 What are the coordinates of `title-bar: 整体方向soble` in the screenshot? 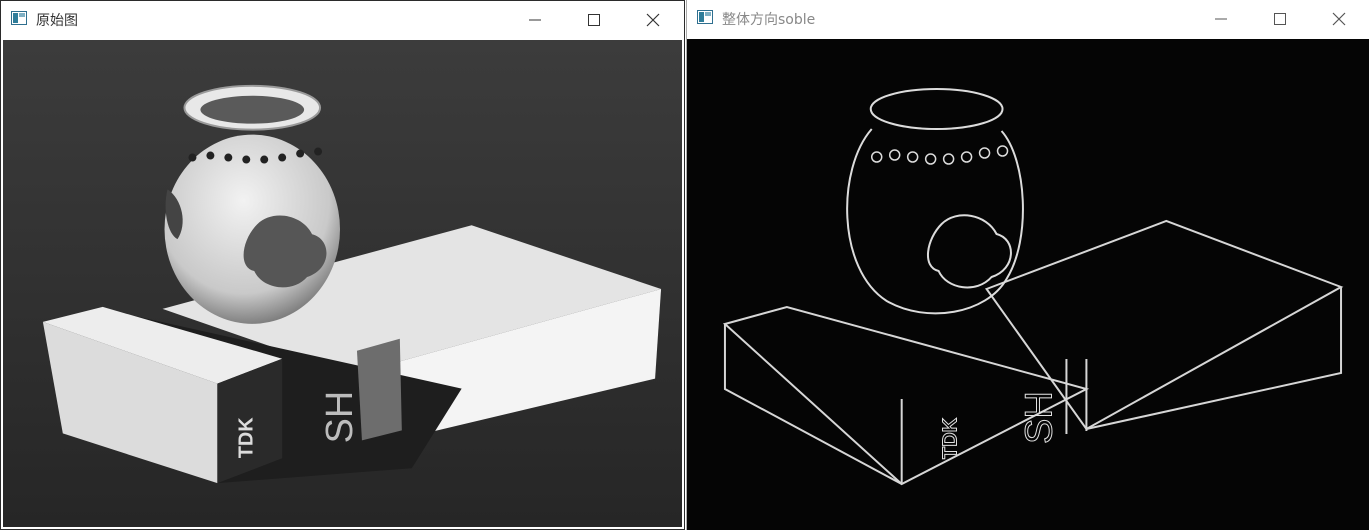 It's located at (1028, 19).